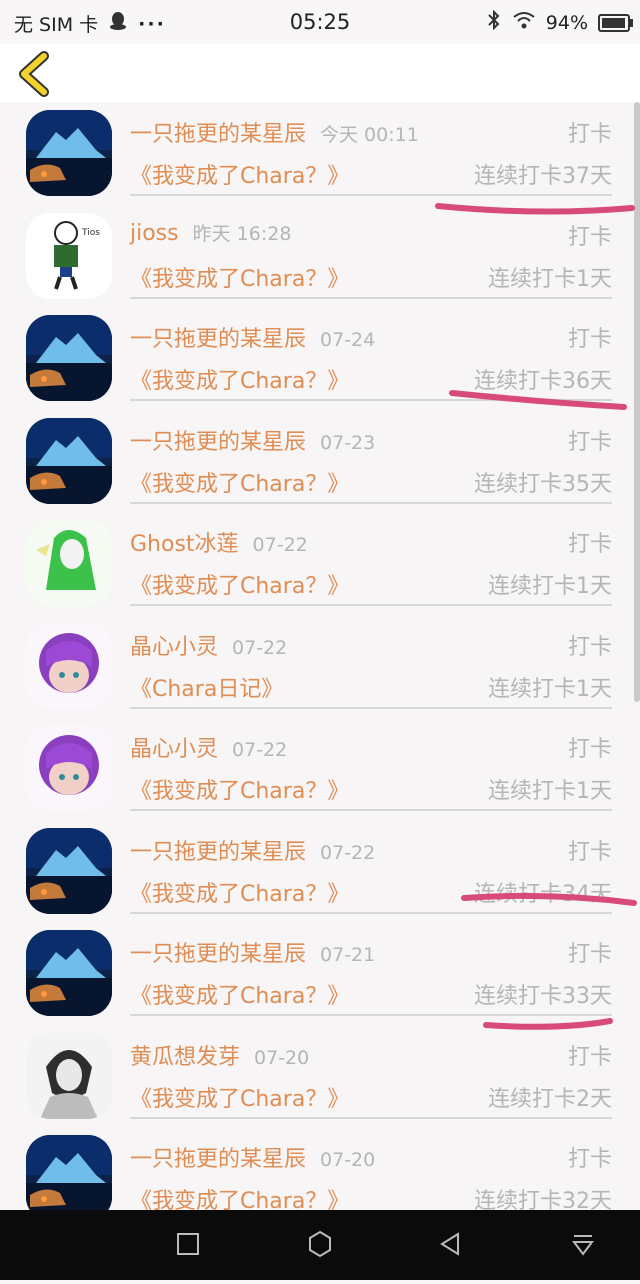 This screenshot has height=1284, width=640. I want to click on list-item: 一只拖更的某星辰 07-24 打卡 《我变成了Chara？》 连续打卡36天, so click(320, 358).